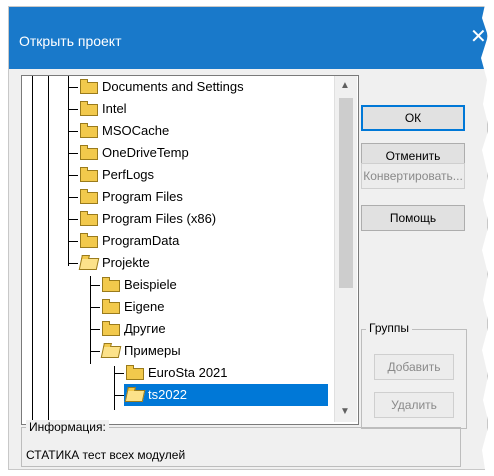 Image resolution: width=494 pixels, height=476 pixels. Describe the element at coordinates (389, 328) in the screenshot. I see `groups-label: Группы` at that location.